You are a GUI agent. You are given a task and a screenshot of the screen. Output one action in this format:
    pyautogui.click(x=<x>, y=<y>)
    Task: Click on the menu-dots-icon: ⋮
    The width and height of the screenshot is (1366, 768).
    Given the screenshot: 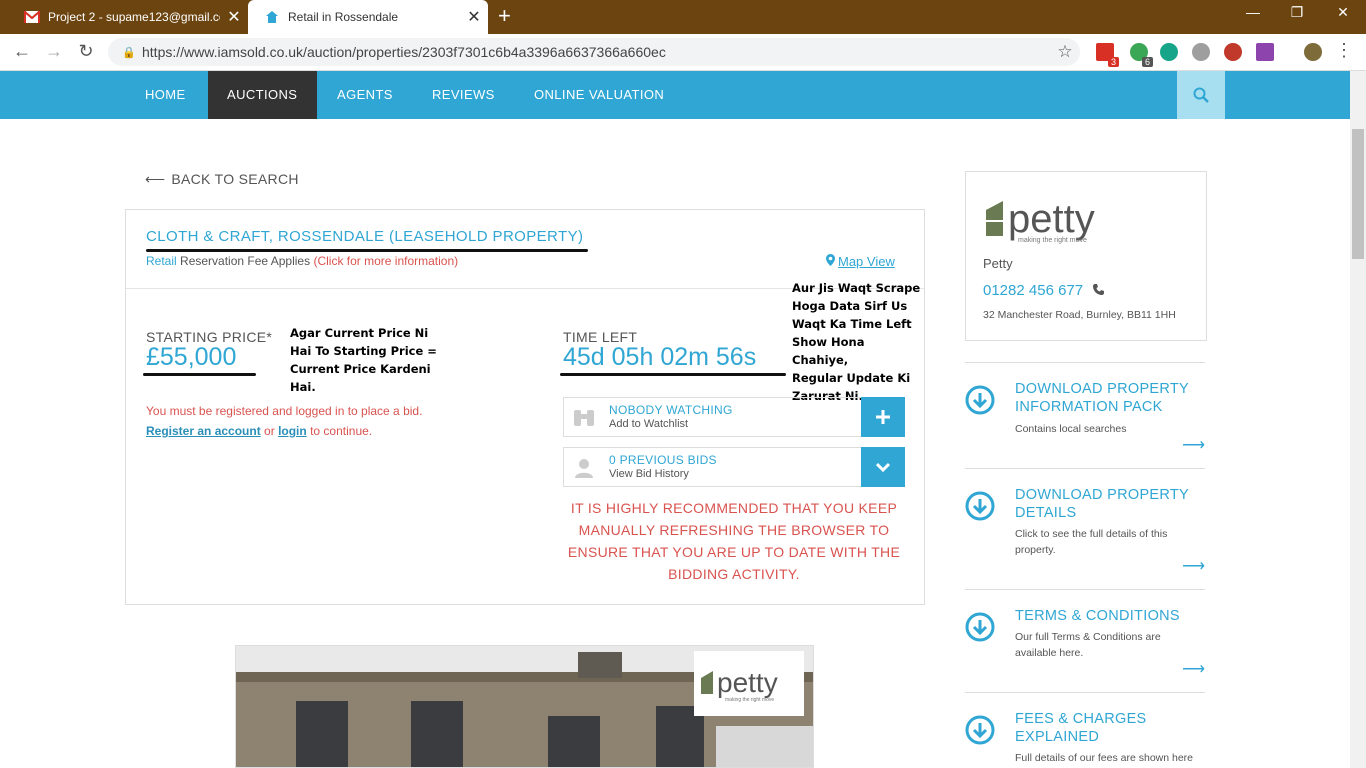 What is the action you would take?
    pyautogui.click(x=1344, y=50)
    